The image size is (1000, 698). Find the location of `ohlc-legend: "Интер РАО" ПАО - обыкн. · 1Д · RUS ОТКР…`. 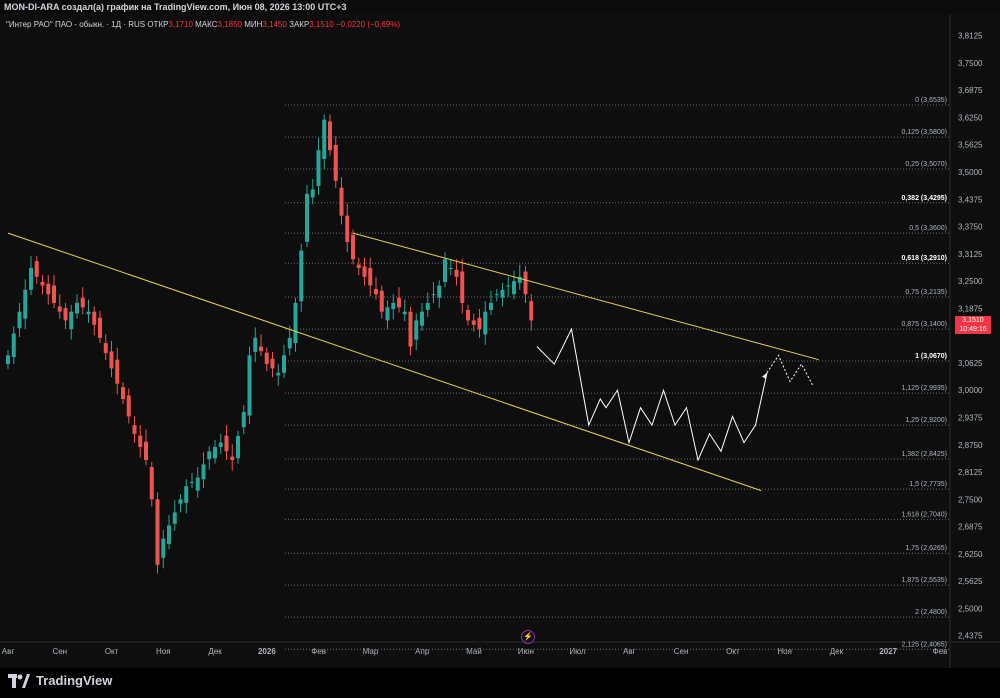

ohlc-legend: "Интер РАО" ПАО - обыкн. · 1Д · RUS ОТКР… is located at coordinates (203, 24).